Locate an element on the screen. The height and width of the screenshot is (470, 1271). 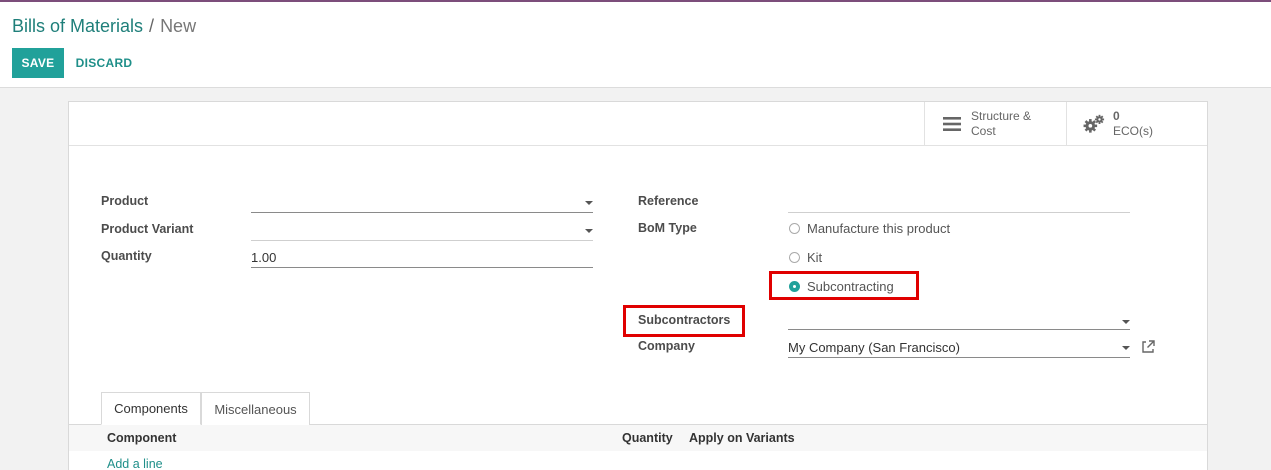
subcontracting-highlight-box is located at coordinates (844, 285).